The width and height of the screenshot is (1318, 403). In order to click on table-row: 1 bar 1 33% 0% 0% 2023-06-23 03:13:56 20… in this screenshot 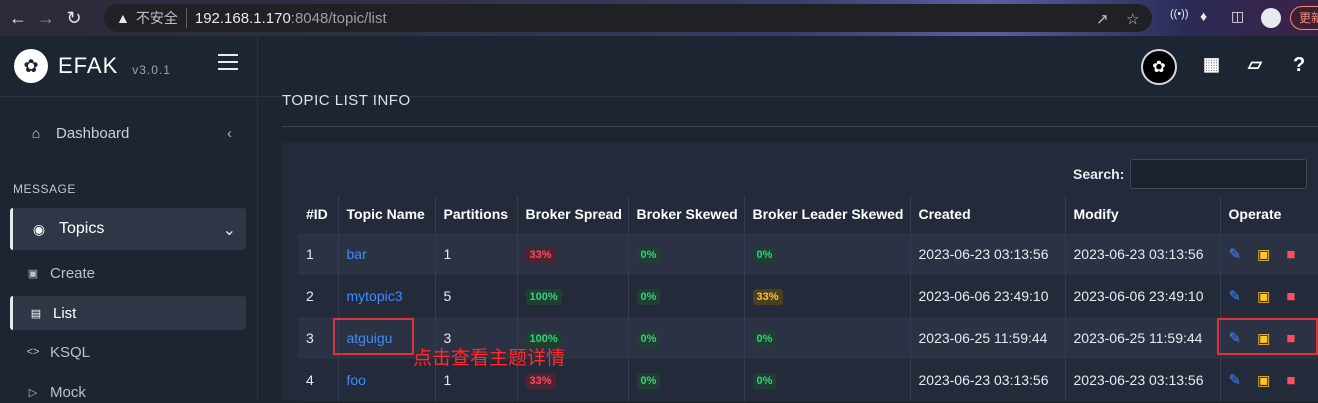, I will do `click(808, 254)`.